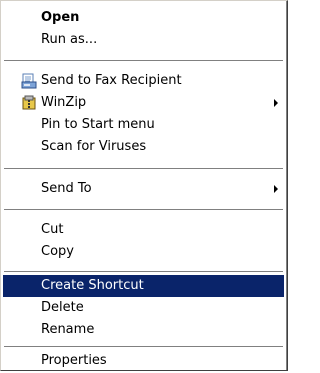 This screenshot has height=373, width=320. Describe the element at coordinates (143, 230) in the screenshot. I see `menu-item-cut: Cut` at that location.